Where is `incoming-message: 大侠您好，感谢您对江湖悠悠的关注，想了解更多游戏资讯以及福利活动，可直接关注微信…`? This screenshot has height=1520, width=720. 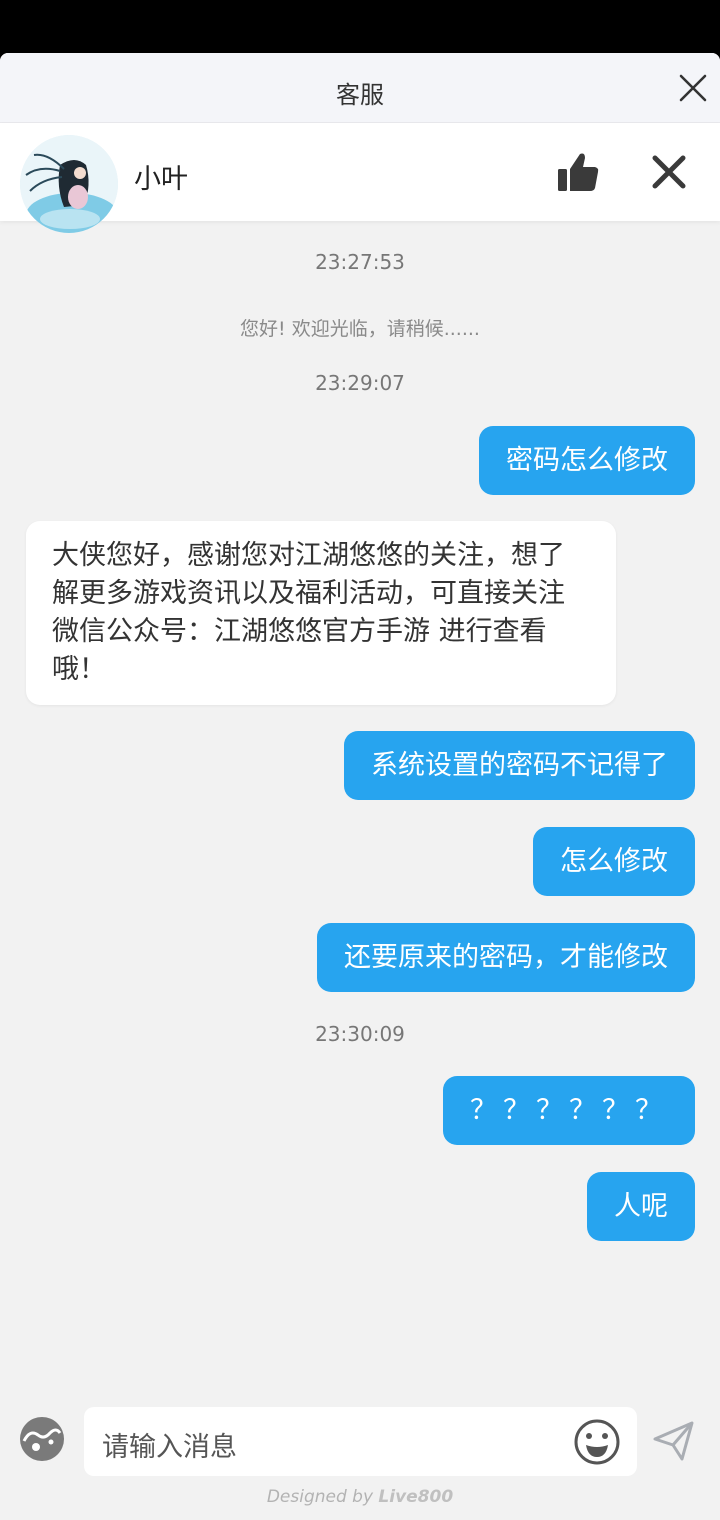 incoming-message: 大侠您好，感谢您对江湖悠悠的关注，想了解更多游戏资讯以及福利活动，可直接关注微信… is located at coordinates (321, 613).